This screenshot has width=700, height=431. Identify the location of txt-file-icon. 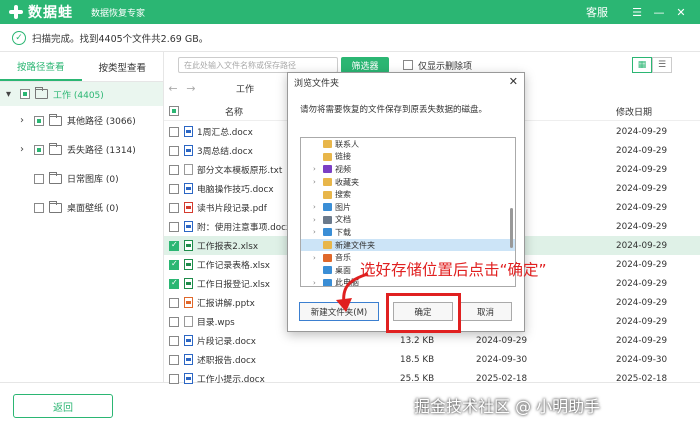
(188, 169).